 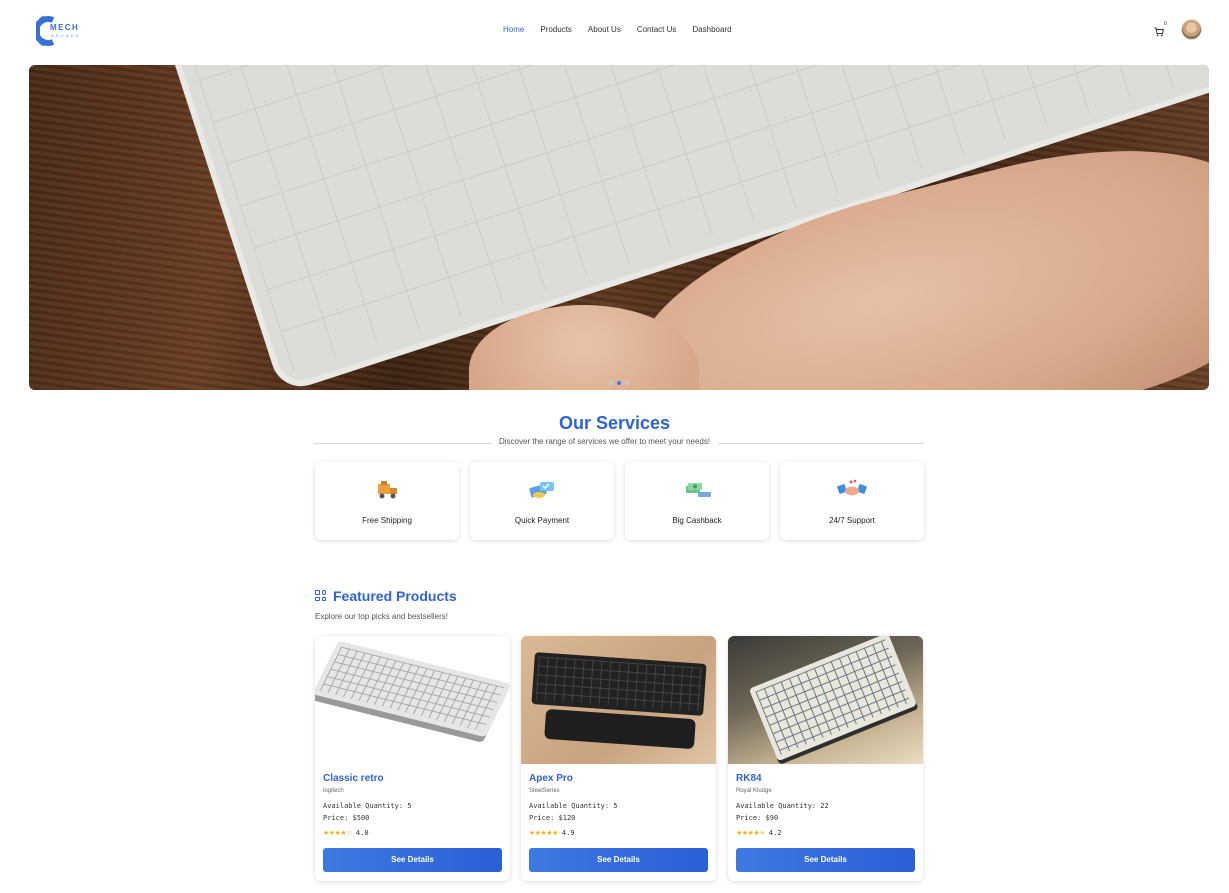 I want to click on product-rating: ★★★★☆ 4.0, so click(x=346, y=833).